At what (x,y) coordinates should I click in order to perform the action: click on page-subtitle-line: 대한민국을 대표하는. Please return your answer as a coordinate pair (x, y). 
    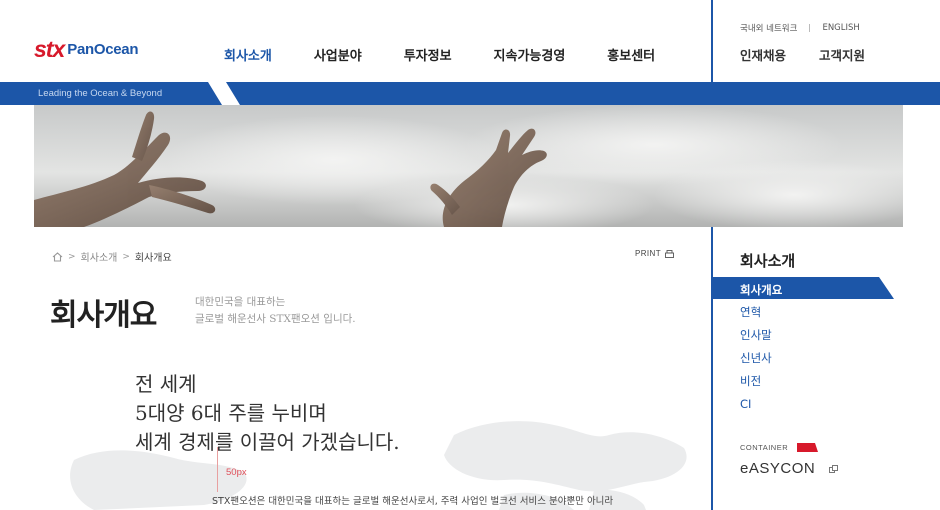
    Looking at the image, I should click on (240, 302).